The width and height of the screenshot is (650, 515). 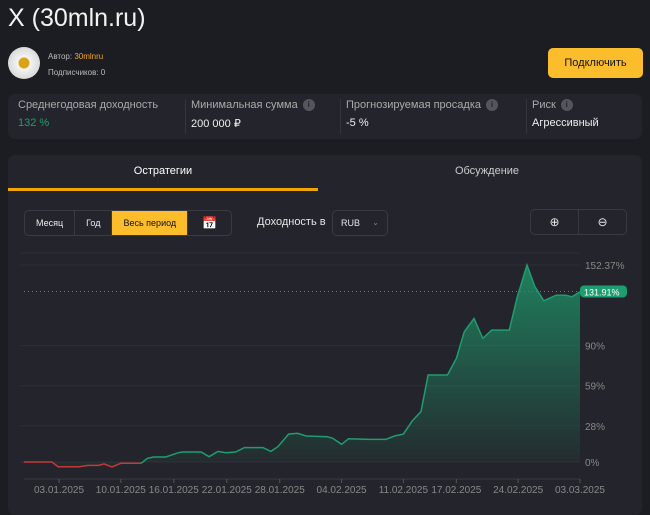 What do you see at coordinates (580, 490) in the screenshot?
I see `x-tick-label: 03.03.2025` at bounding box center [580, 490].